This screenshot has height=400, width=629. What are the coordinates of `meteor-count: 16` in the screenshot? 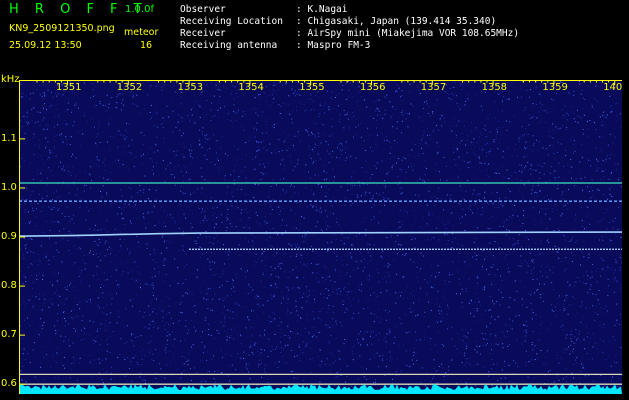 It's located at (146, 45).